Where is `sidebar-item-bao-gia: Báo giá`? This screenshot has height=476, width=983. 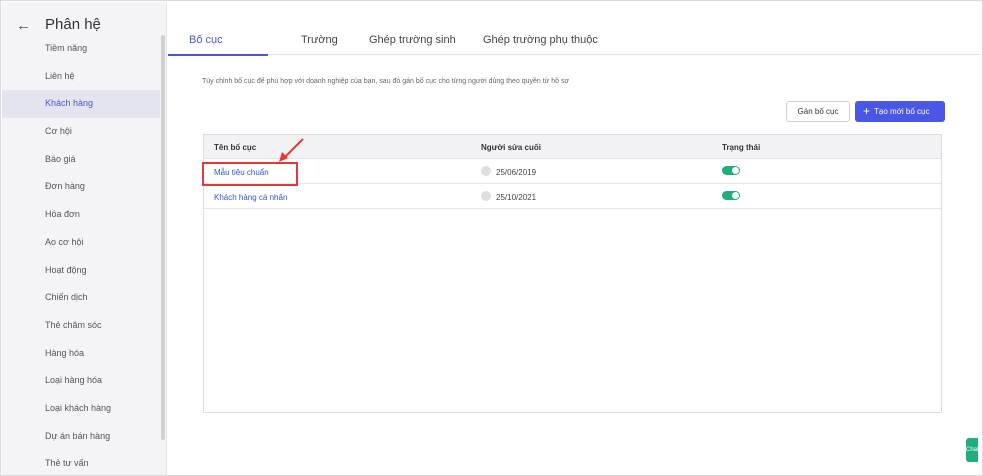 sidebar-item-bao-gia: Báo giá is located at coordinates (81, 160).